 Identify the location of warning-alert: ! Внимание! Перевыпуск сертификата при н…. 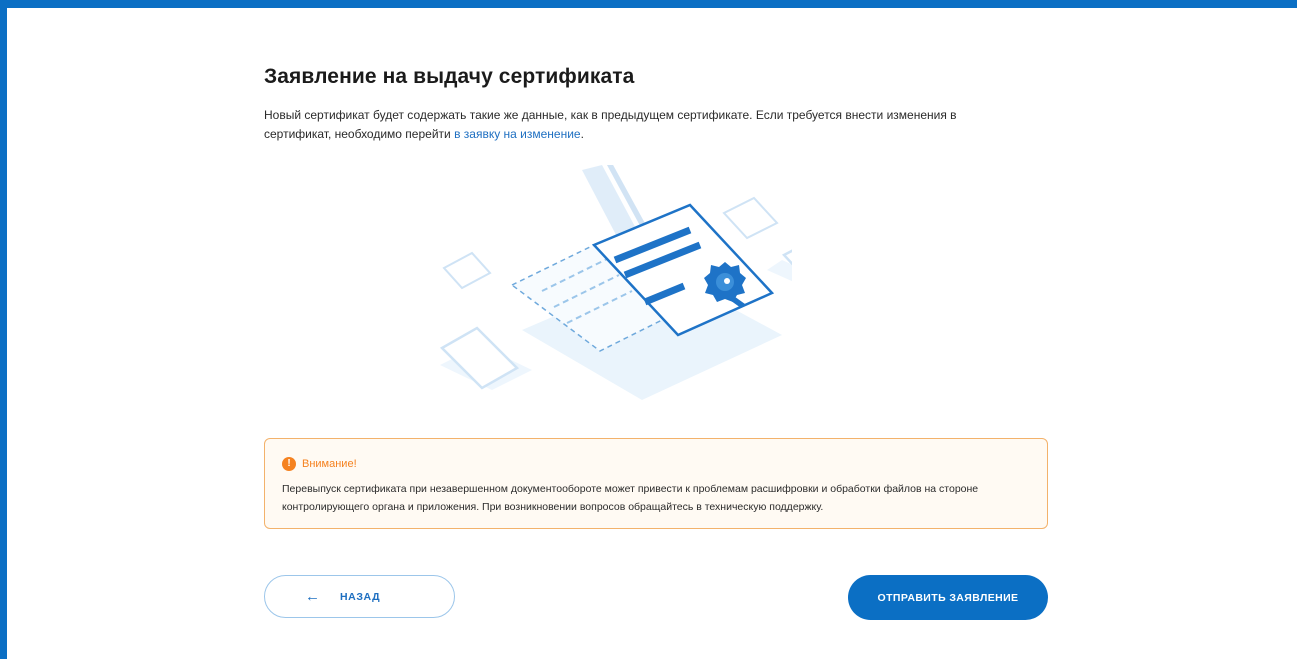
(656, 483).